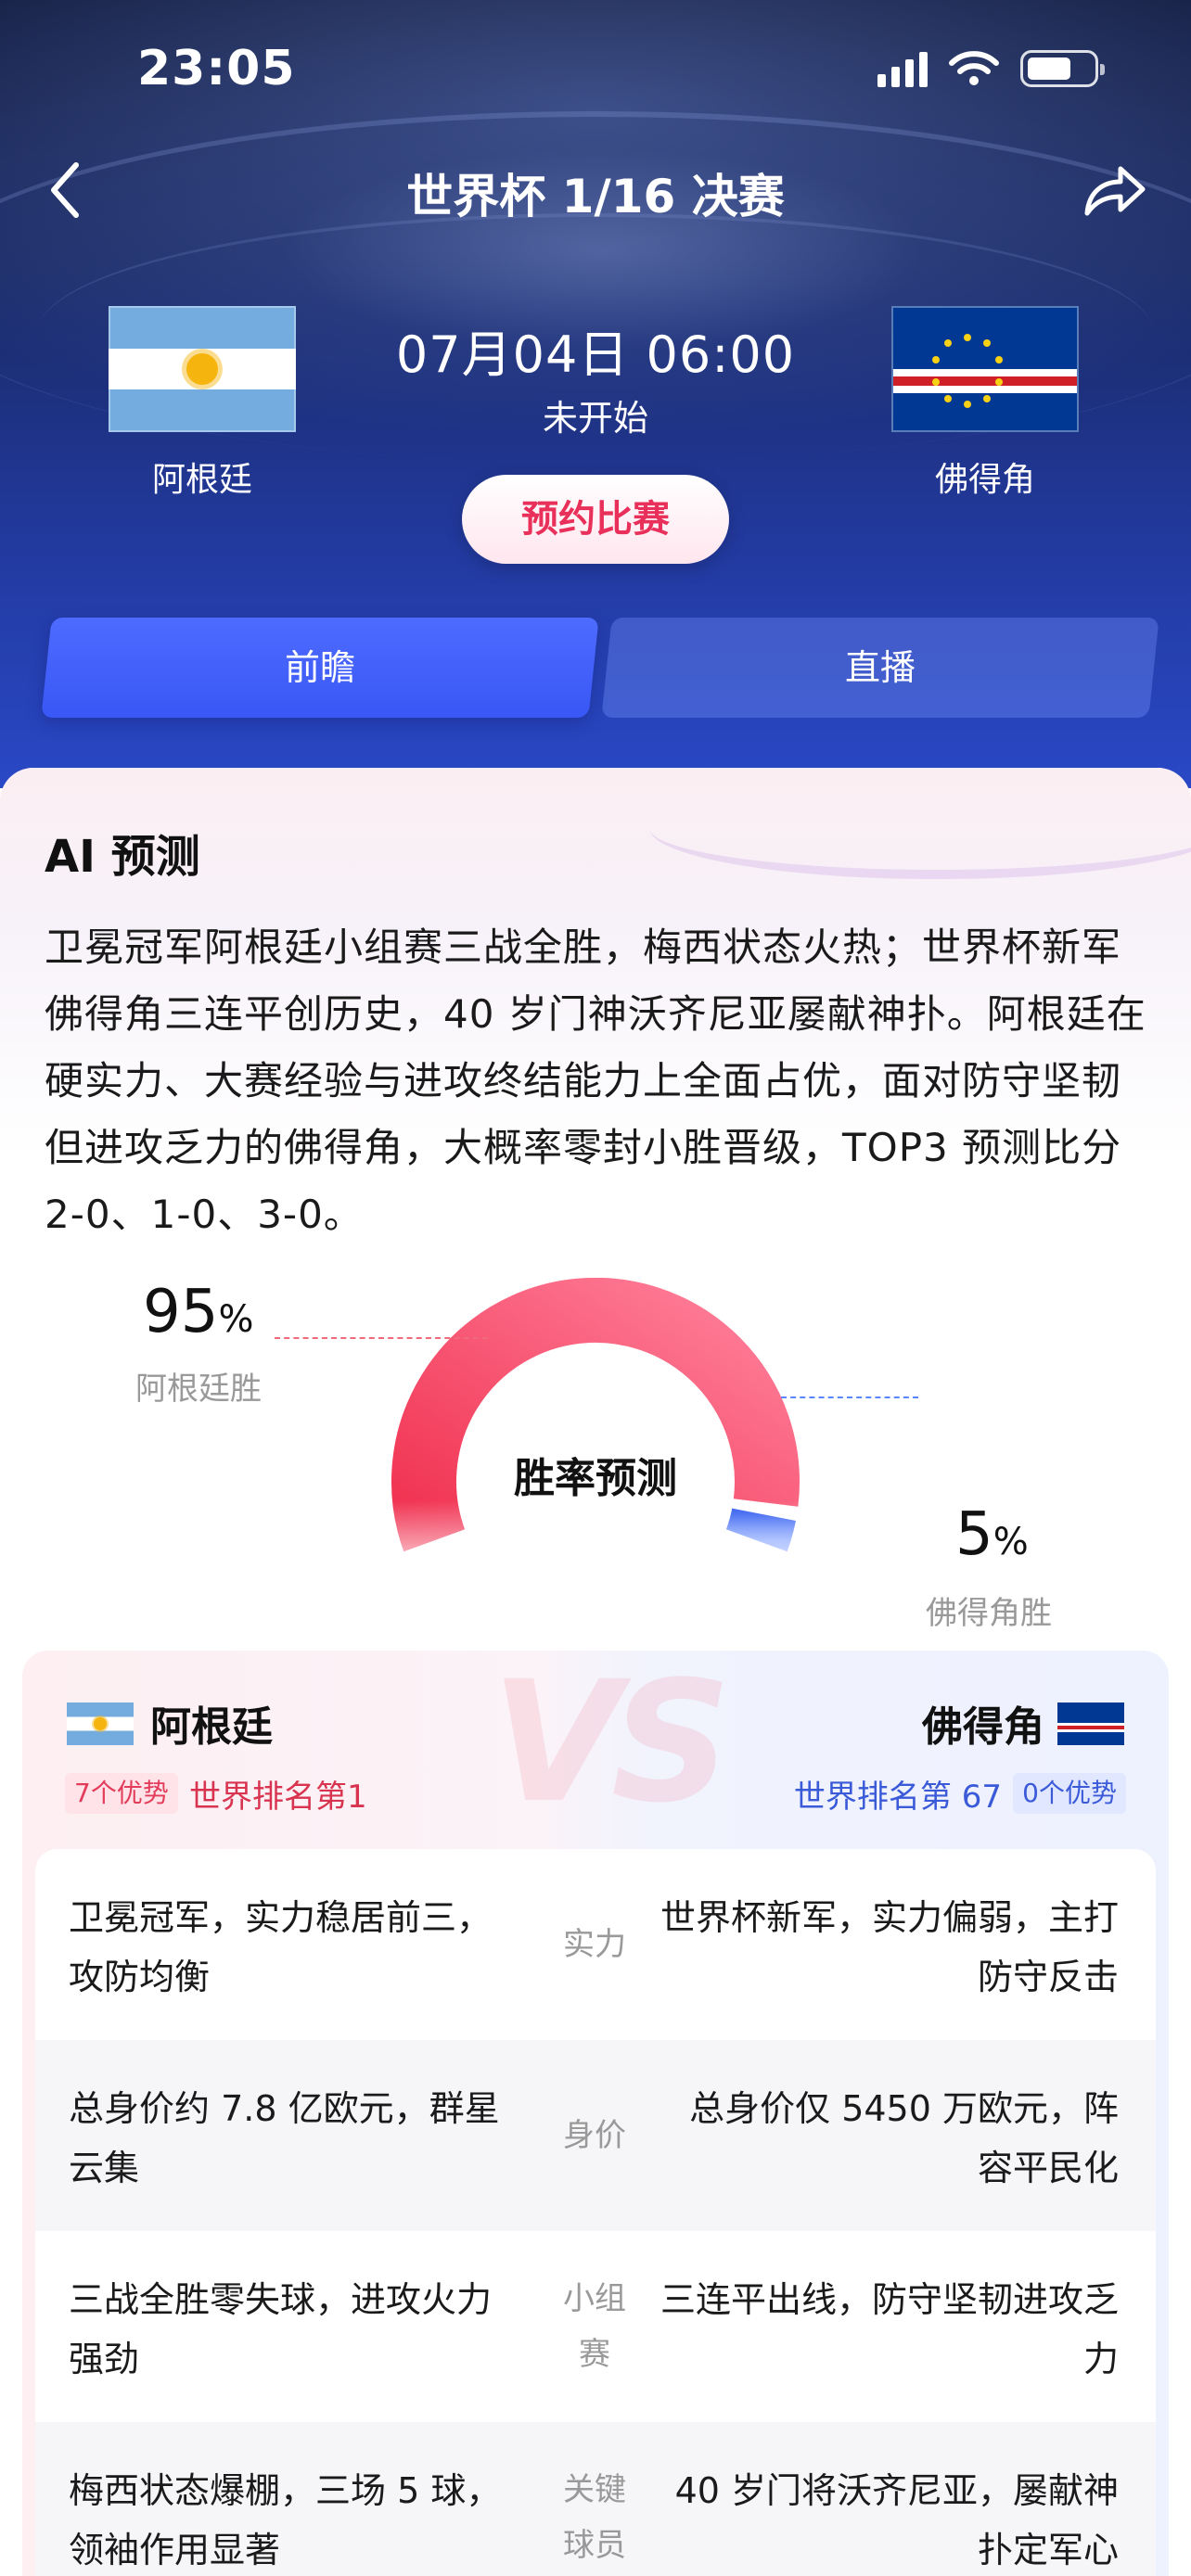 This screenshot has height=2576, width=1191. I want to click on battery-icon, so click(1062, 68).